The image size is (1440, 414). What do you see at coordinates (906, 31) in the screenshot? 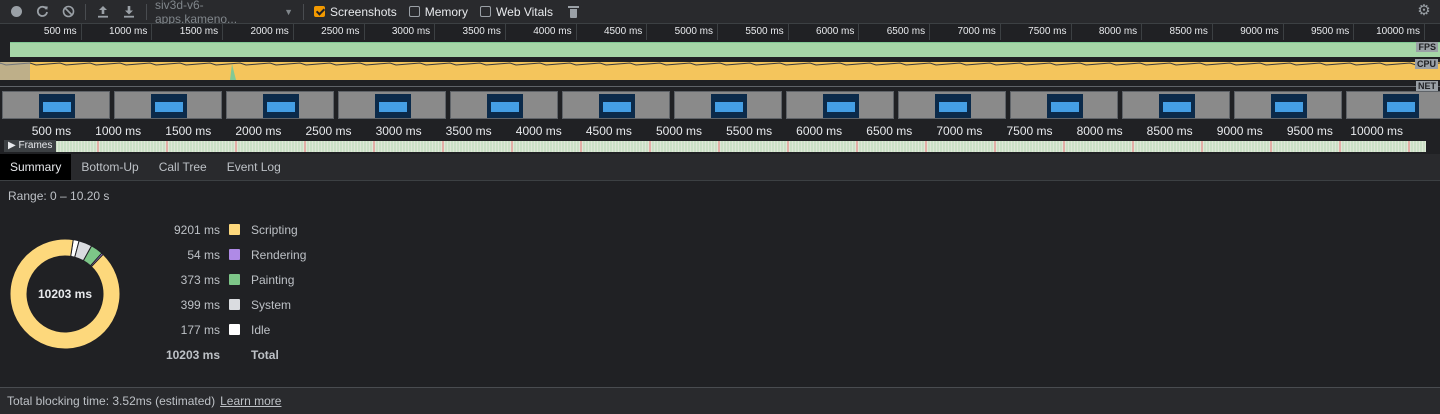
I see `ruler-tick-label: 6500 ms` at bounding box center [906, 31].